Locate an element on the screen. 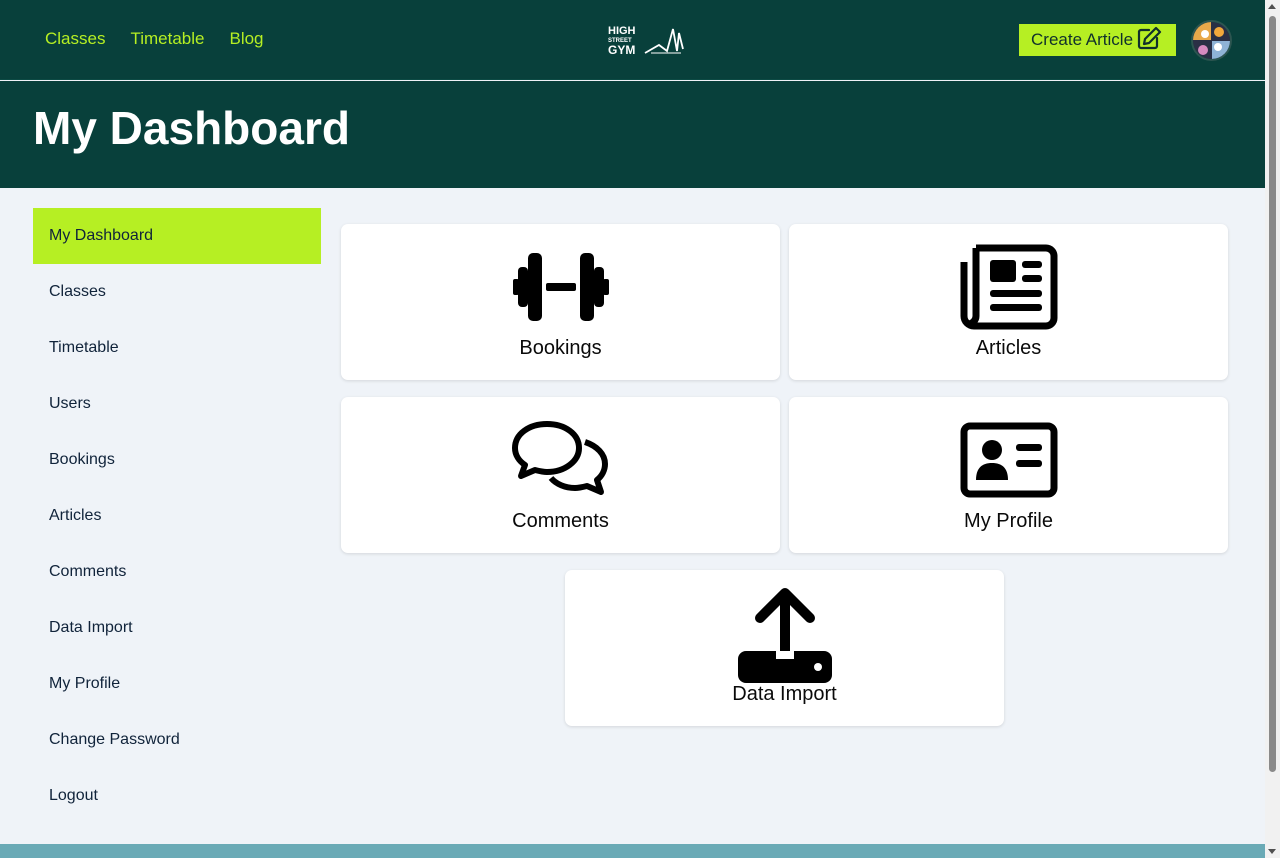 This screenshot has height=858, width=1280. sidebar-item-data-import: Data Import is located at coordinates (177, 628).